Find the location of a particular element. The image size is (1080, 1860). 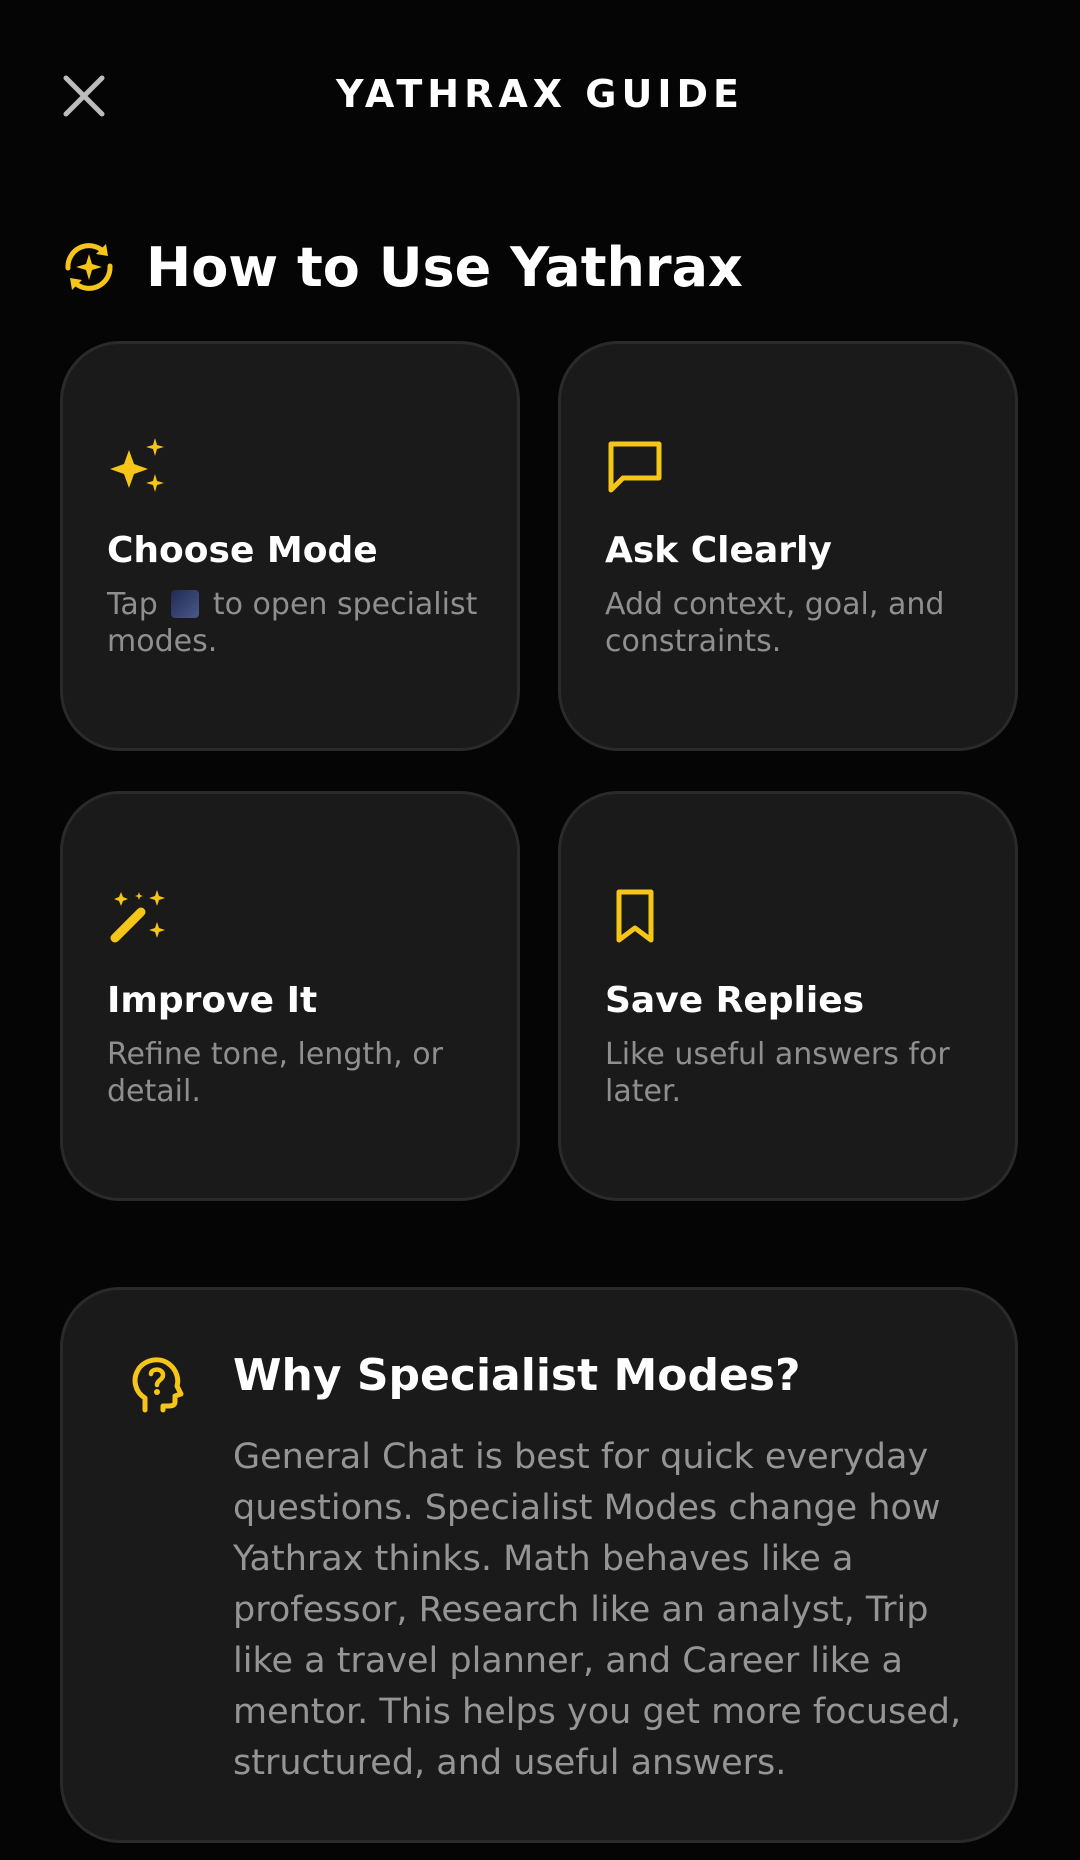

section-header: How to Use Yathrax is located at coordinates (401, 267).